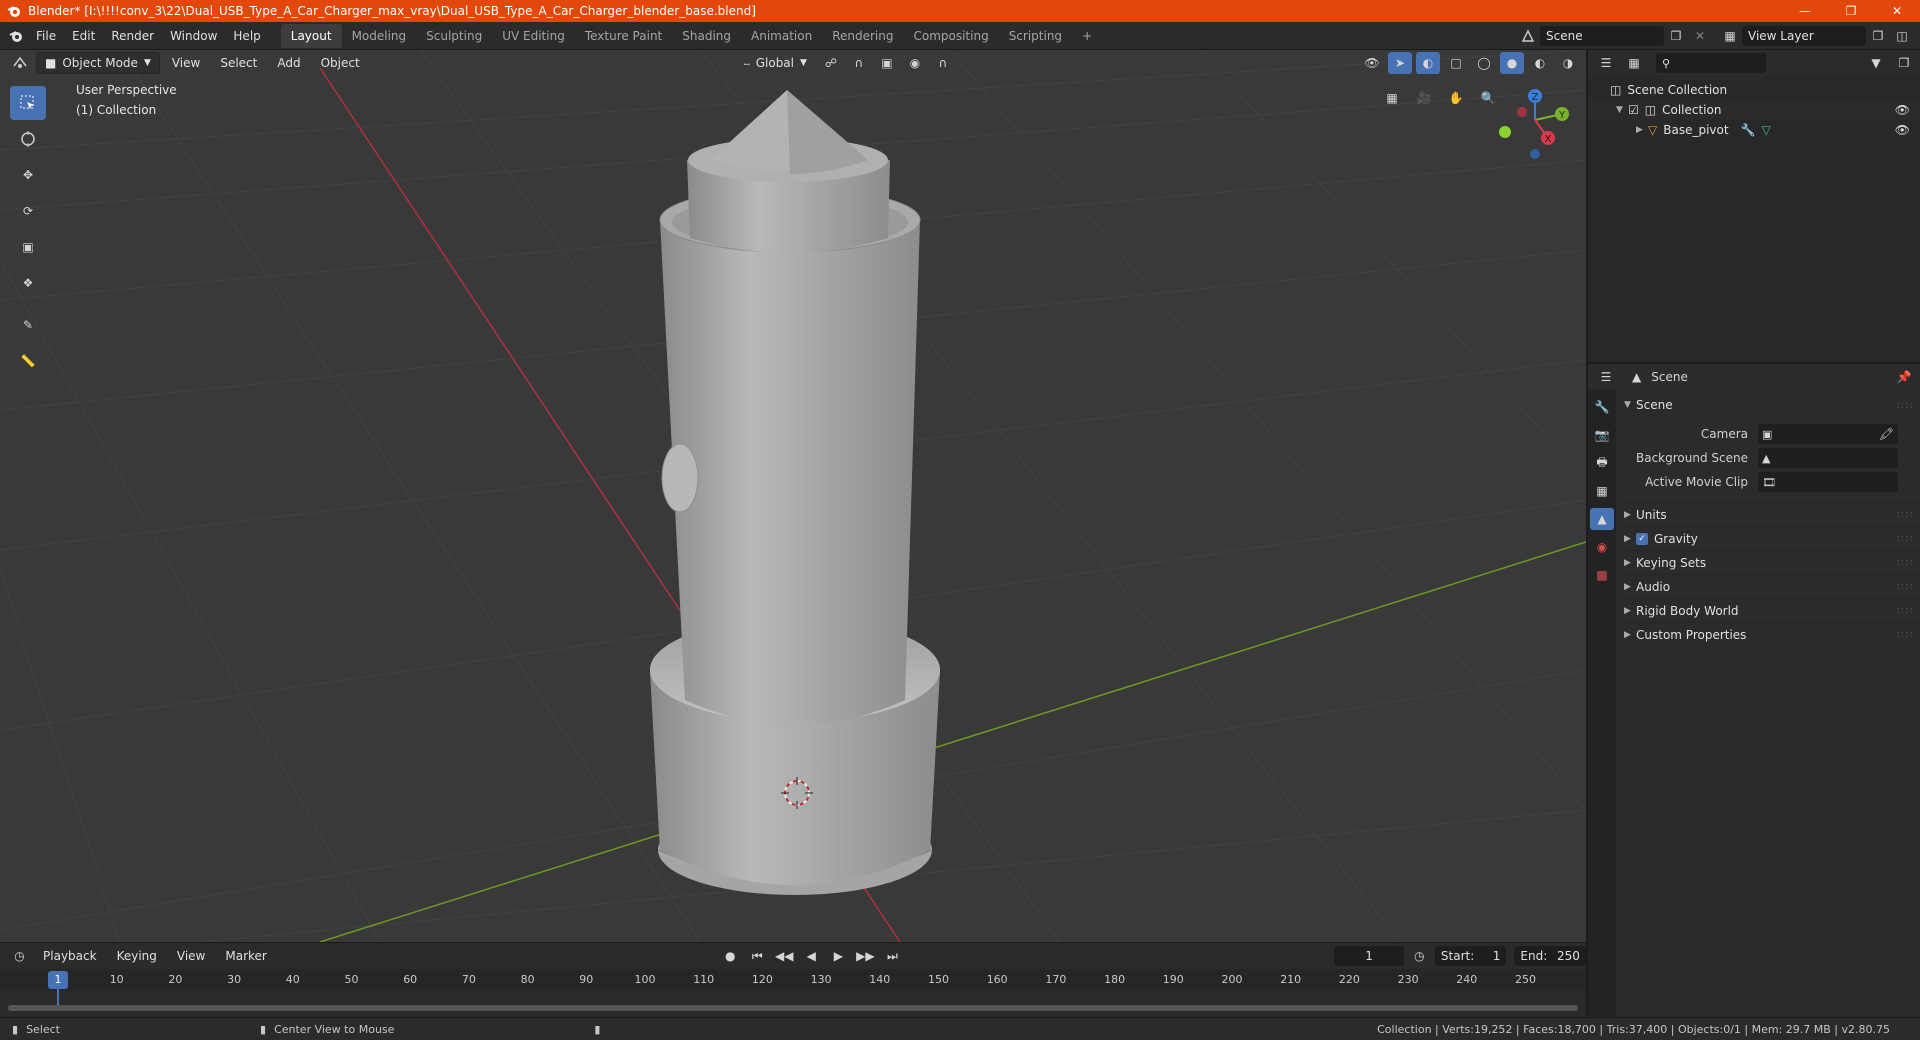 The height and width of the screenshot is (1040, 1920). Describe the element at coordinates (775, 63) in the screenshot. I see `transform-orientation-dropdown: ⧿ Global ▼` at that location.